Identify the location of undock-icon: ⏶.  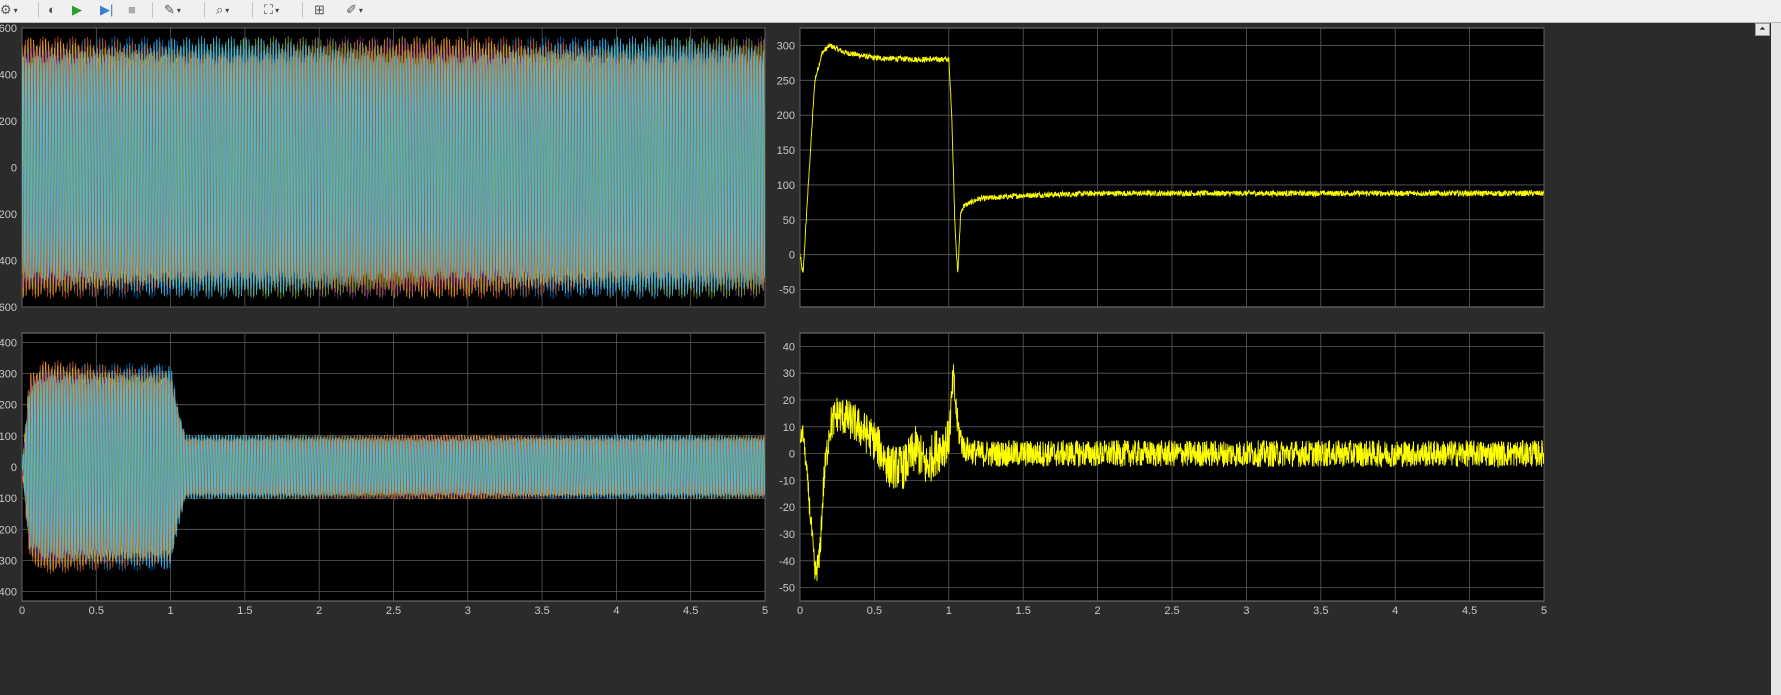
(1762, 29).